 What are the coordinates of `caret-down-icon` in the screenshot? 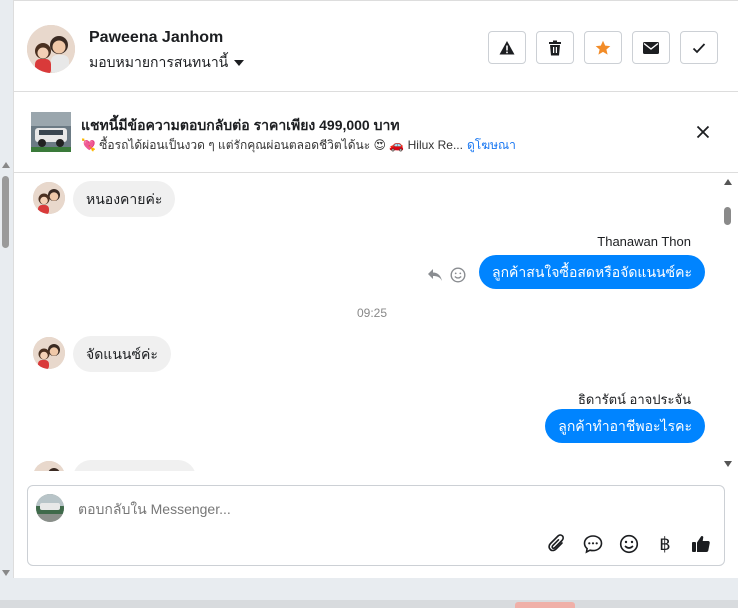 It's located at (239, 63).